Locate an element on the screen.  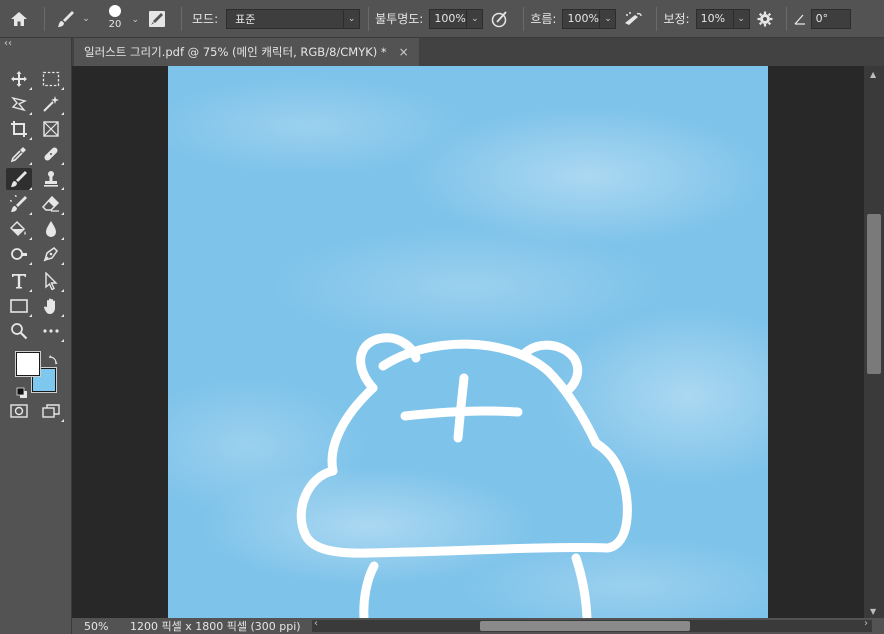
home-button is located at coordinates (19, 19).